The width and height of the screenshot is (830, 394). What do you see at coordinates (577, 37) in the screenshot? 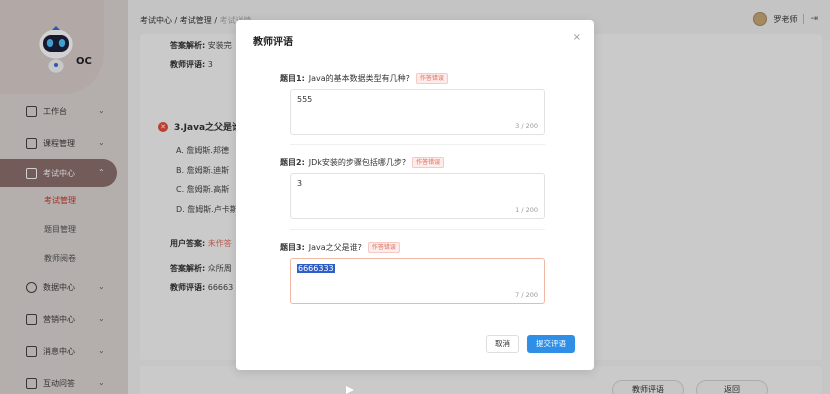
I see `close-icon: ×` at bounding box center [577, 37].